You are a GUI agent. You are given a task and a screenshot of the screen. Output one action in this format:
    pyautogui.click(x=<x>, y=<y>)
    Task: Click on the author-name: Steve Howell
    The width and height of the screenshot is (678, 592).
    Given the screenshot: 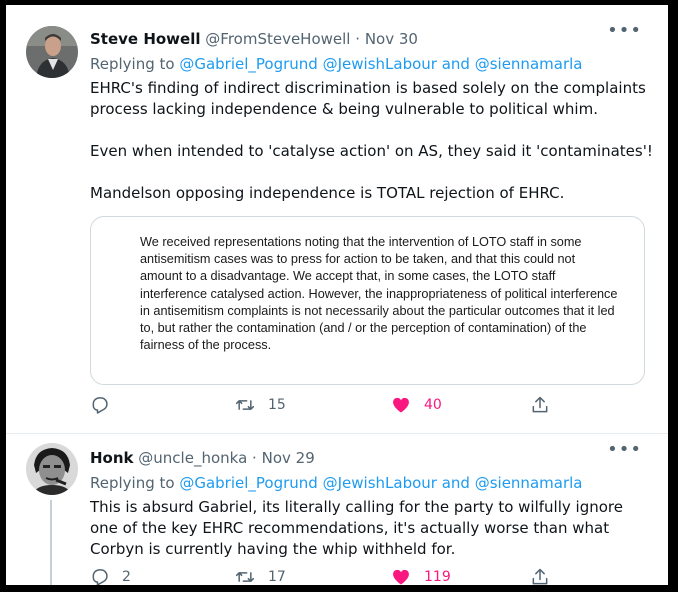 What is the action you would take?
    pyautogui.click(x=145, y=39)
    